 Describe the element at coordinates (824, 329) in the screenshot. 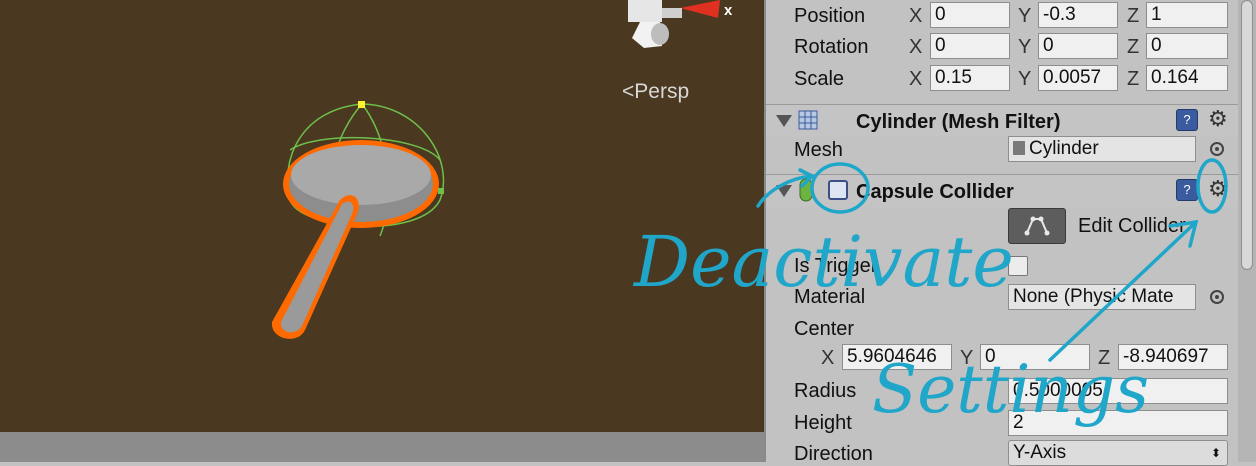

I see `center-label: Center` at that location.